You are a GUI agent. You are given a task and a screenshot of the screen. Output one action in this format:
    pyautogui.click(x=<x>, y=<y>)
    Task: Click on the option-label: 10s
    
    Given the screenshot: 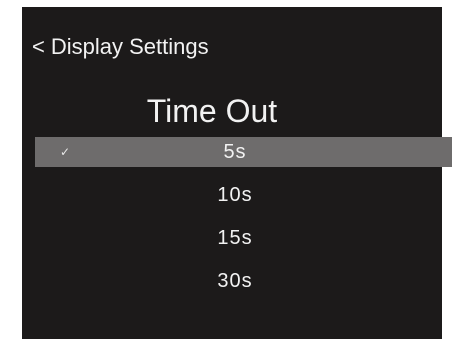 What is the action you would take?
    pyautogui.click(x=235, y=195)
    